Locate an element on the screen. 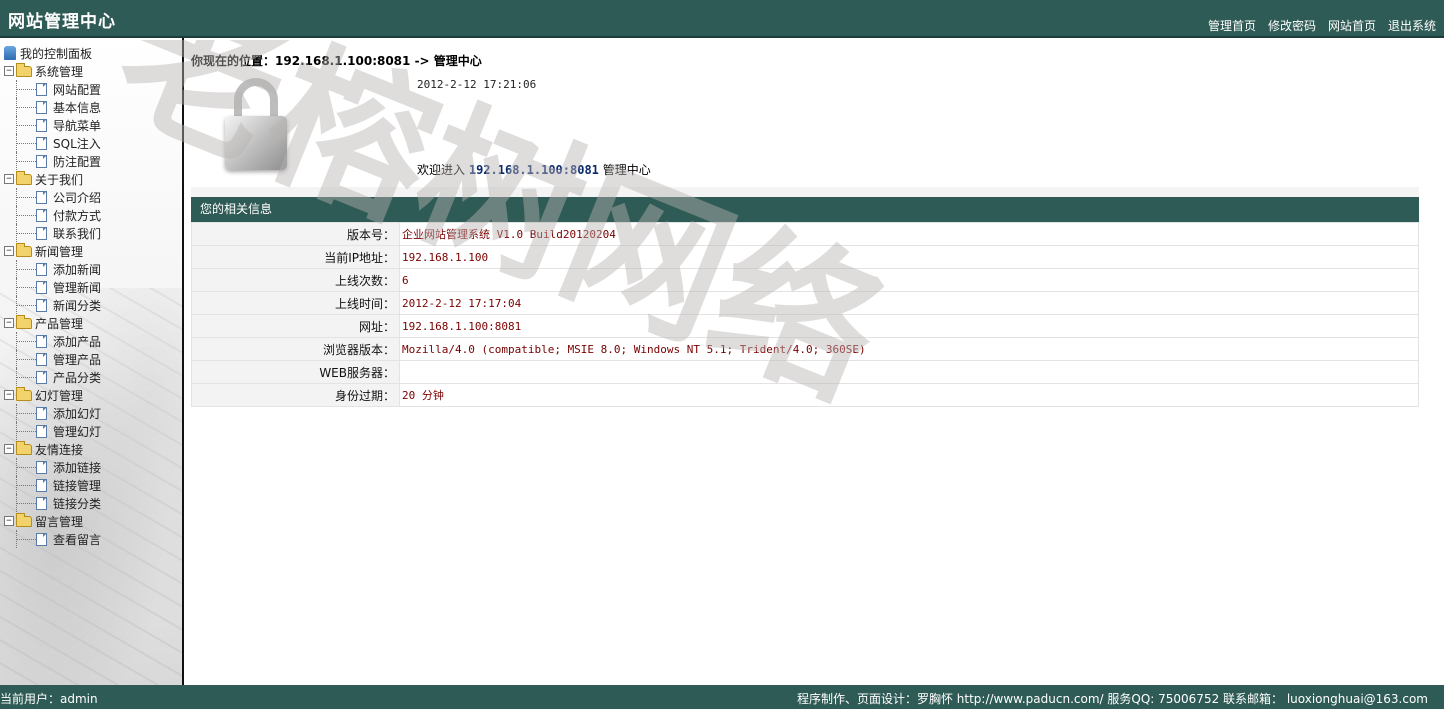 This screenshot has height=709, width=1444. tree-root: 我的控制面板 is located at coordinates (93, 53).